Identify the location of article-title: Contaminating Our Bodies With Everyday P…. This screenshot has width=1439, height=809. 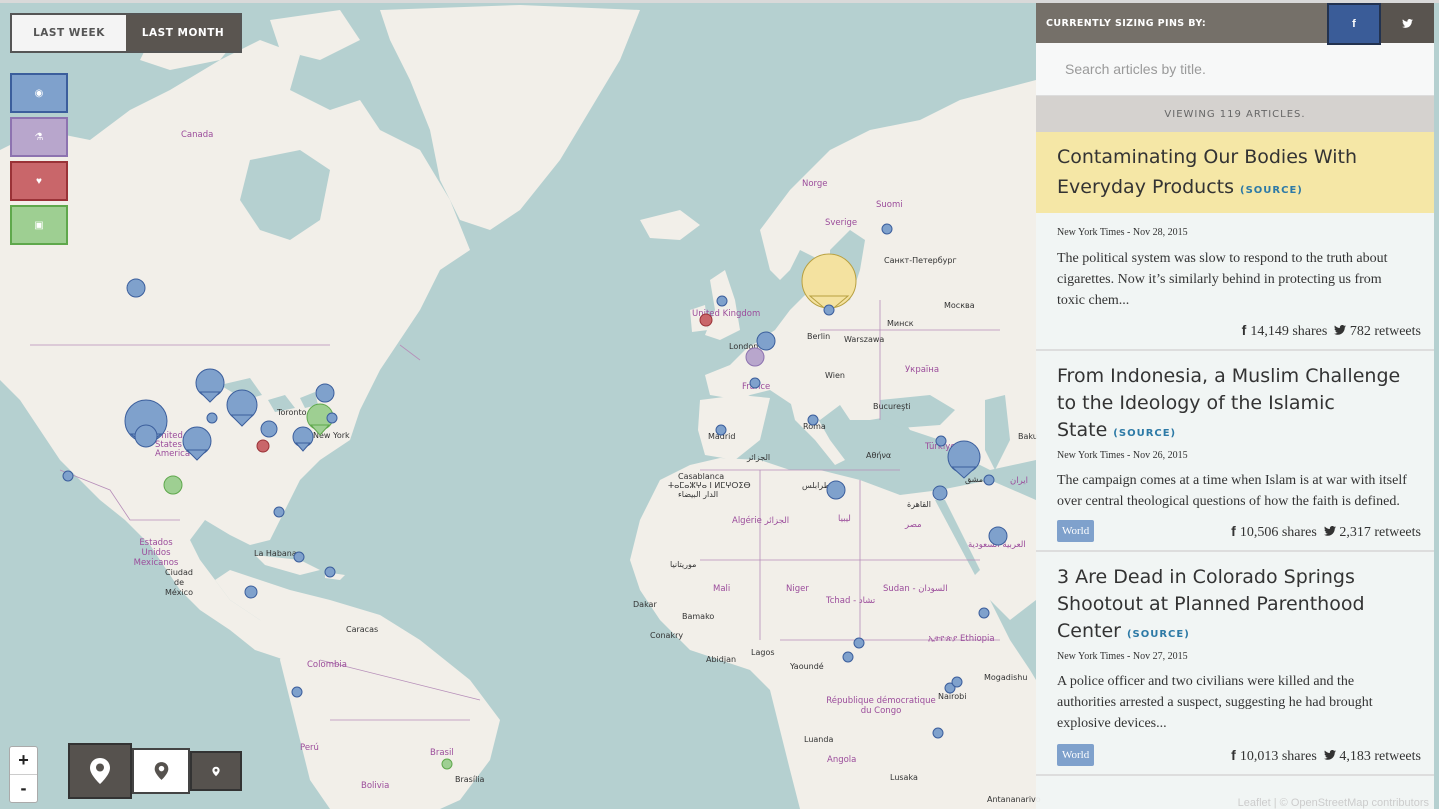
(1207, 172).